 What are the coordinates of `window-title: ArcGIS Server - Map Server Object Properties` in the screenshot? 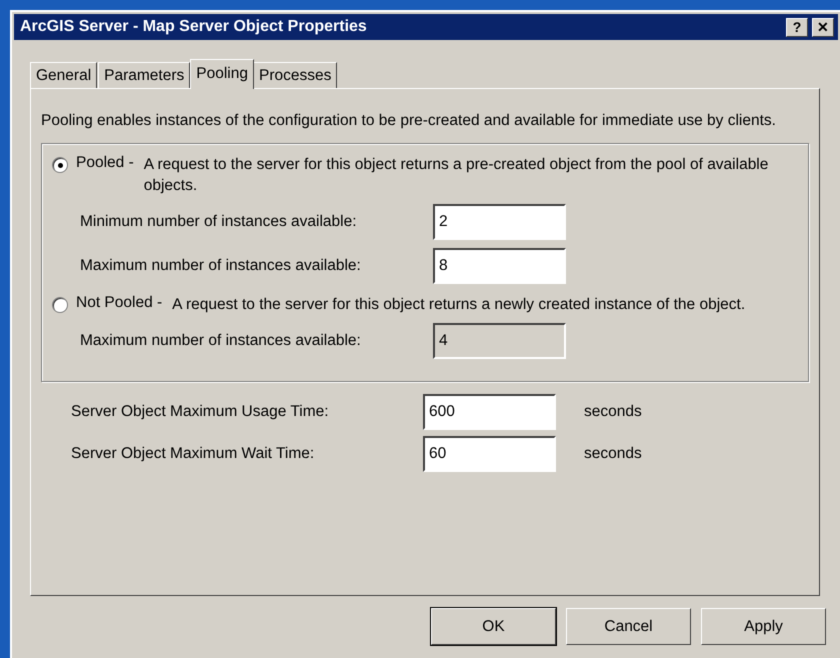 It's located at (194, 27).